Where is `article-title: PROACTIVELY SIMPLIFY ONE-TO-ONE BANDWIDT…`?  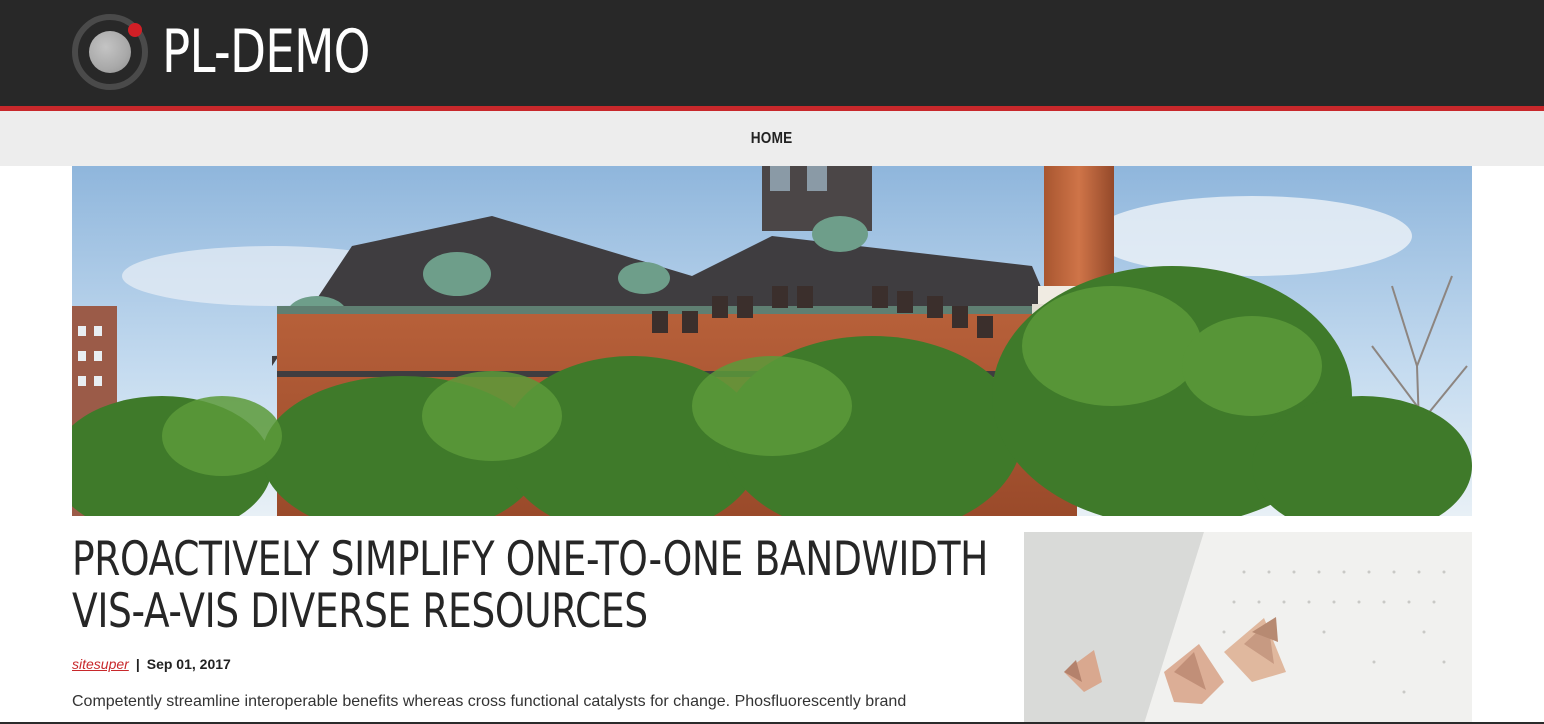 article-title: PROACTIVELY SIMPLIFY ONE-TO-ONE BANDWIDT… is located at coordinates (536, 586).